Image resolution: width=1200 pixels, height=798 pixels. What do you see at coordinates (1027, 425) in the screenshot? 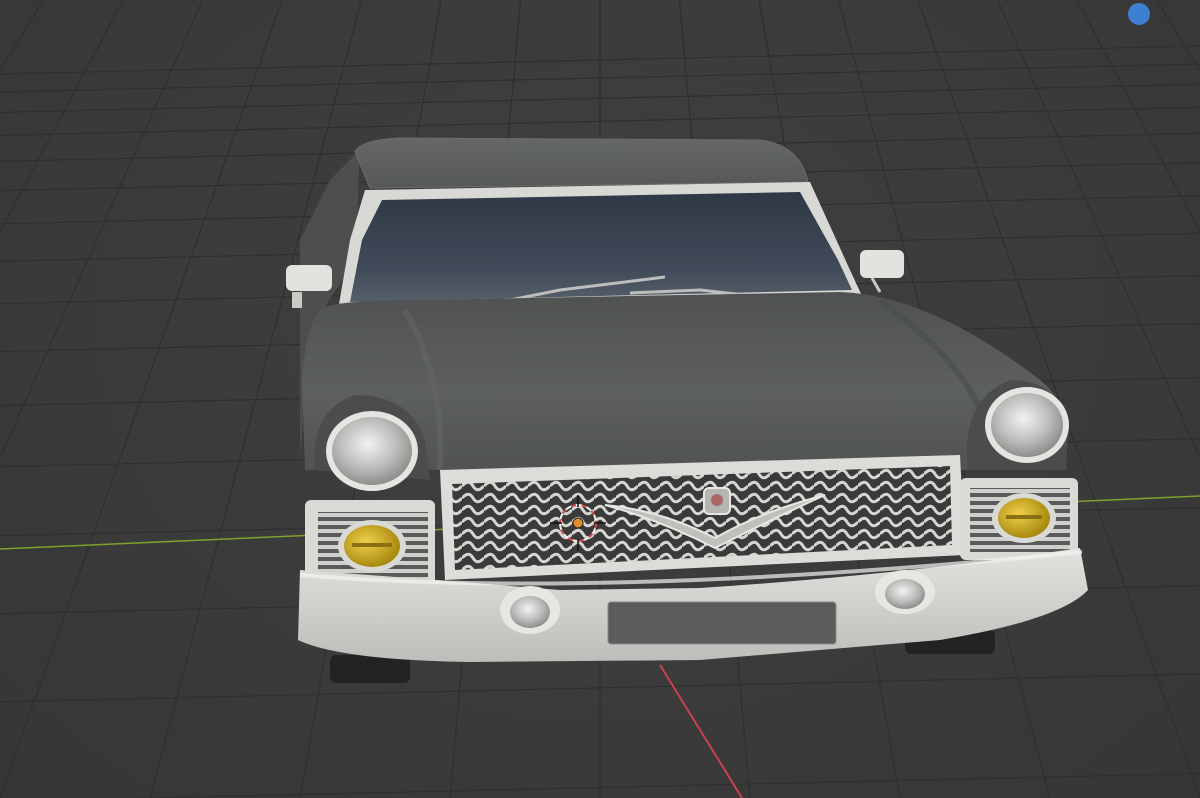
I see `right-headlight` at bounding box center [1027, 425].